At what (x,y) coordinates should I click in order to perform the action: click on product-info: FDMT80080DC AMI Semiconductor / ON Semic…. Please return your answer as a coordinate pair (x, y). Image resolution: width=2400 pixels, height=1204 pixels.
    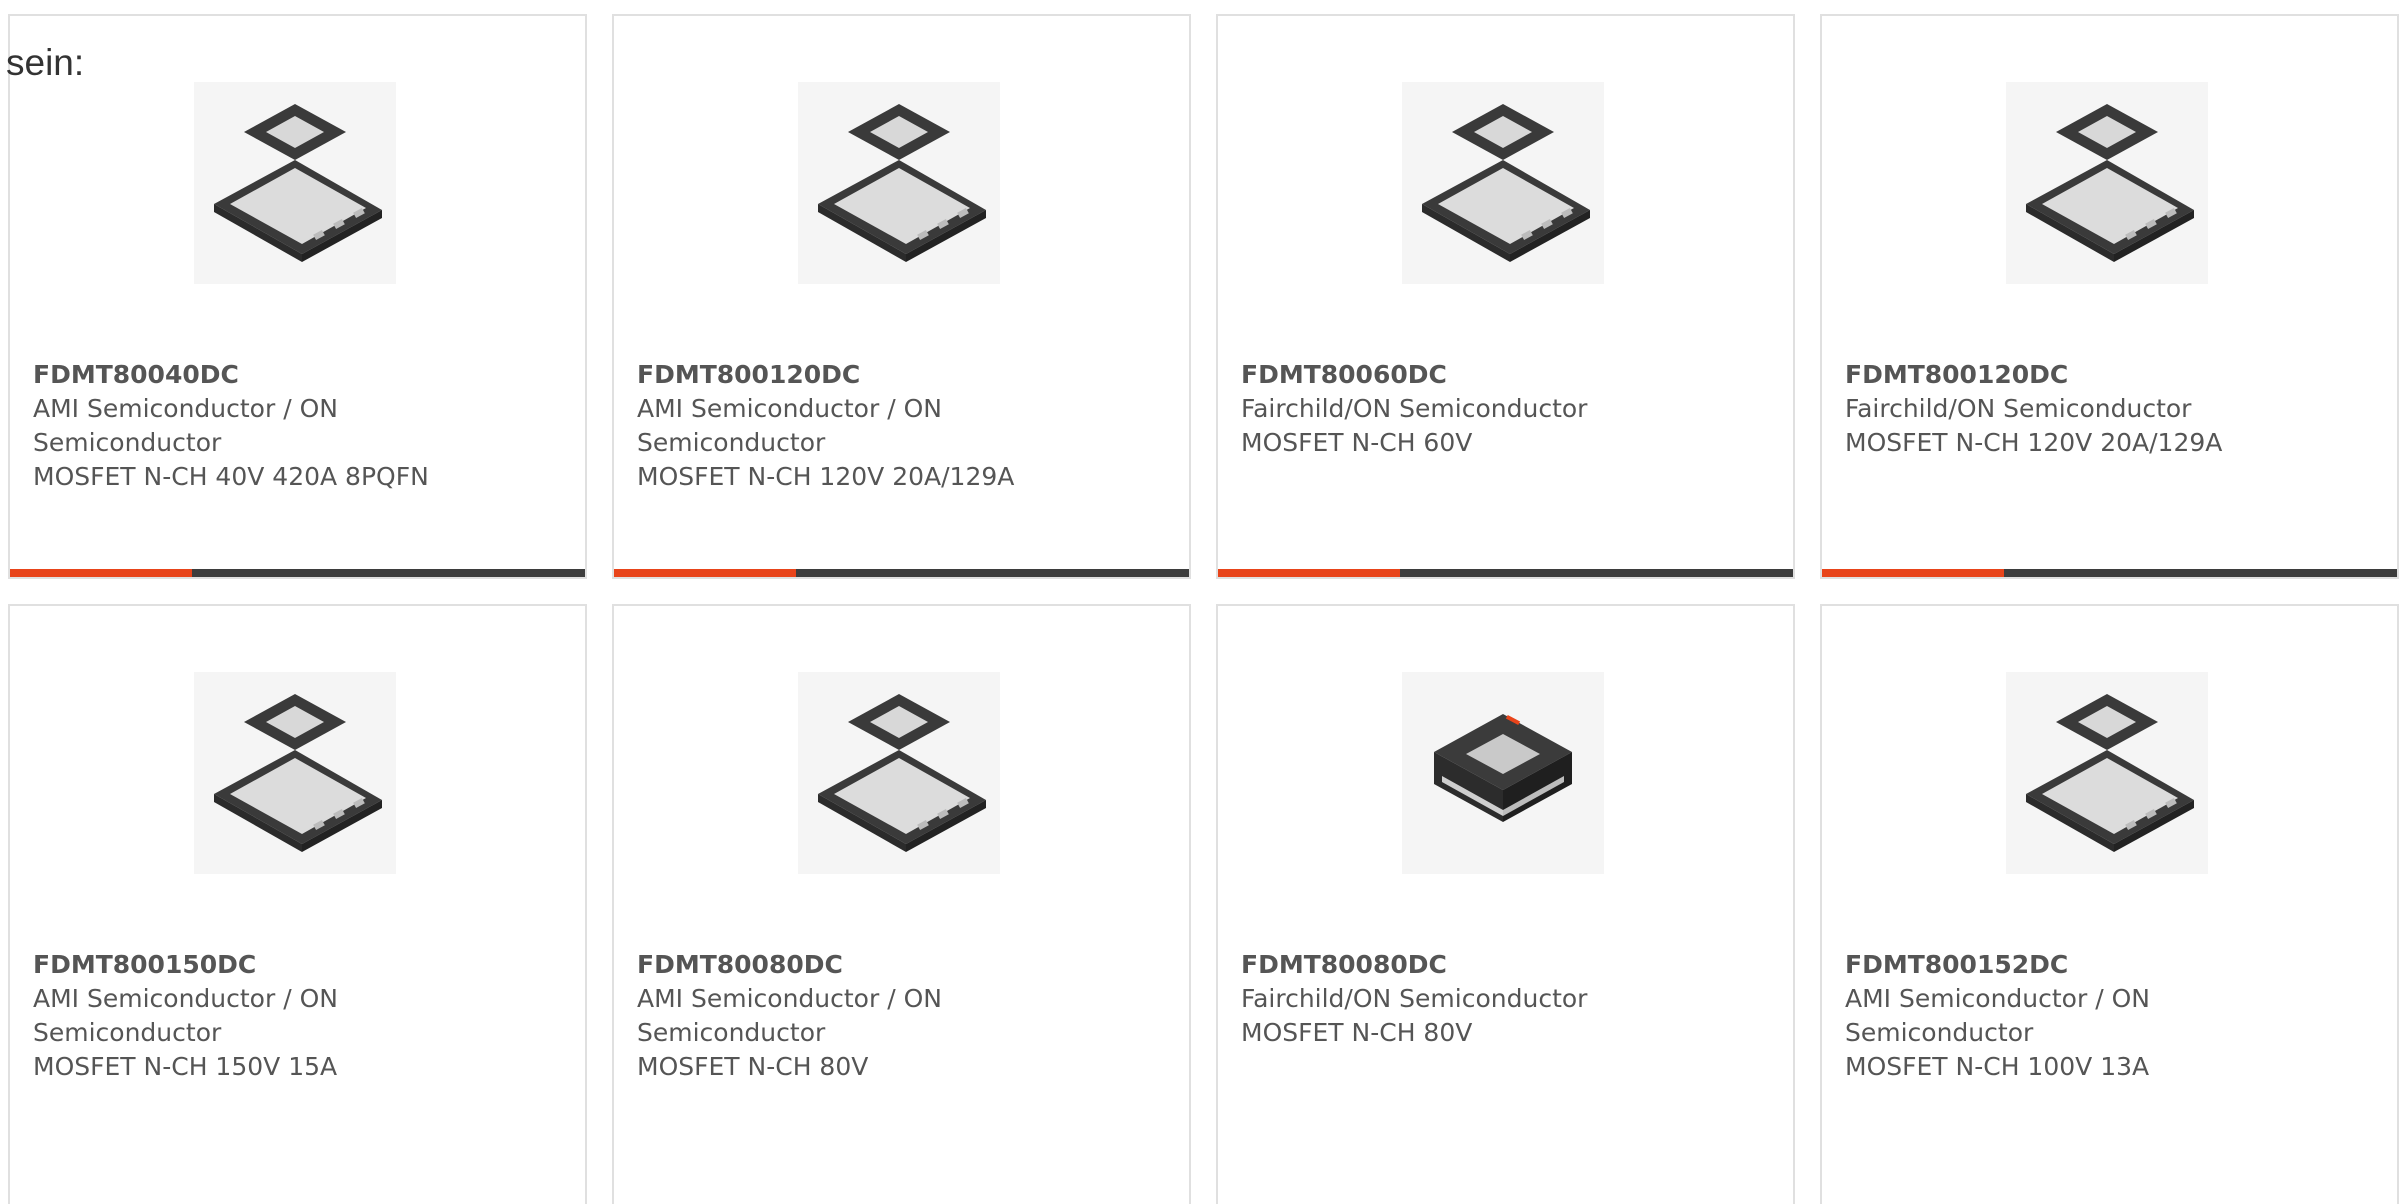
    Looking at the image, I should click on (877, 1016).